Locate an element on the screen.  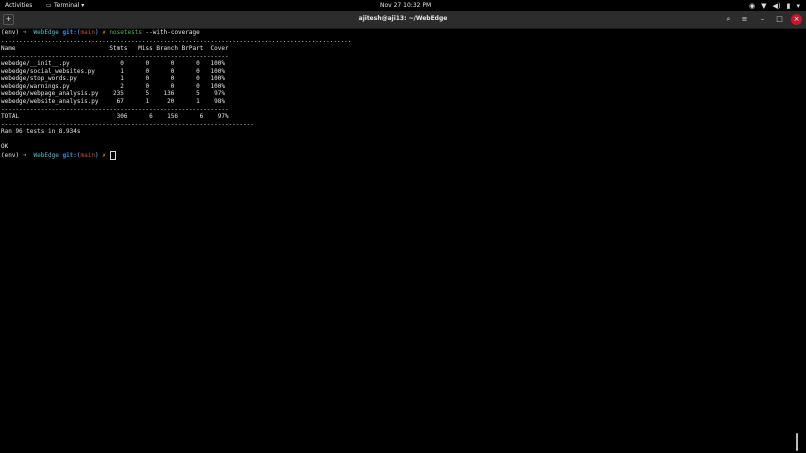
system-tray: ◉ ▼ ◀) ▮ ▾ is located at coordinates (774, 6).